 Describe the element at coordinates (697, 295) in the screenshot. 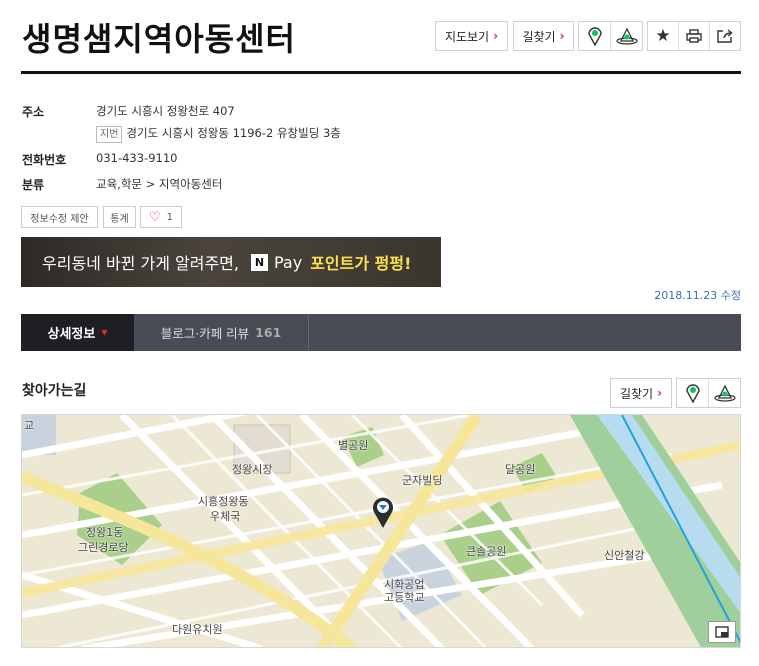

I see `updated-date: 2018.11.23 수정` at that location.